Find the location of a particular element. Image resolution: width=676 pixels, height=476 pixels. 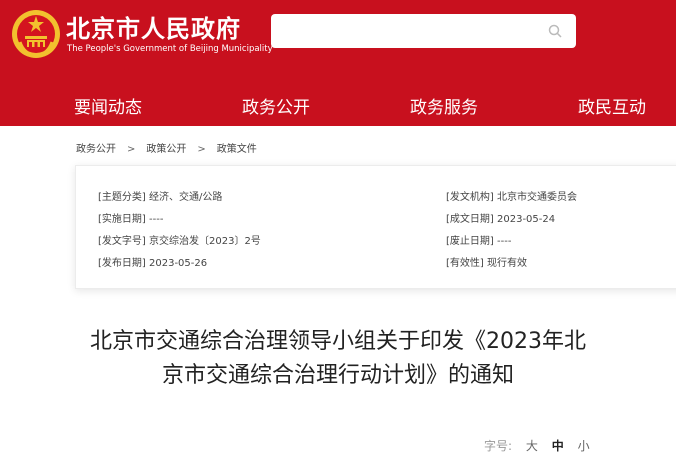

nav-item-news: 要闻动态 is located at coordinates (108, 105).